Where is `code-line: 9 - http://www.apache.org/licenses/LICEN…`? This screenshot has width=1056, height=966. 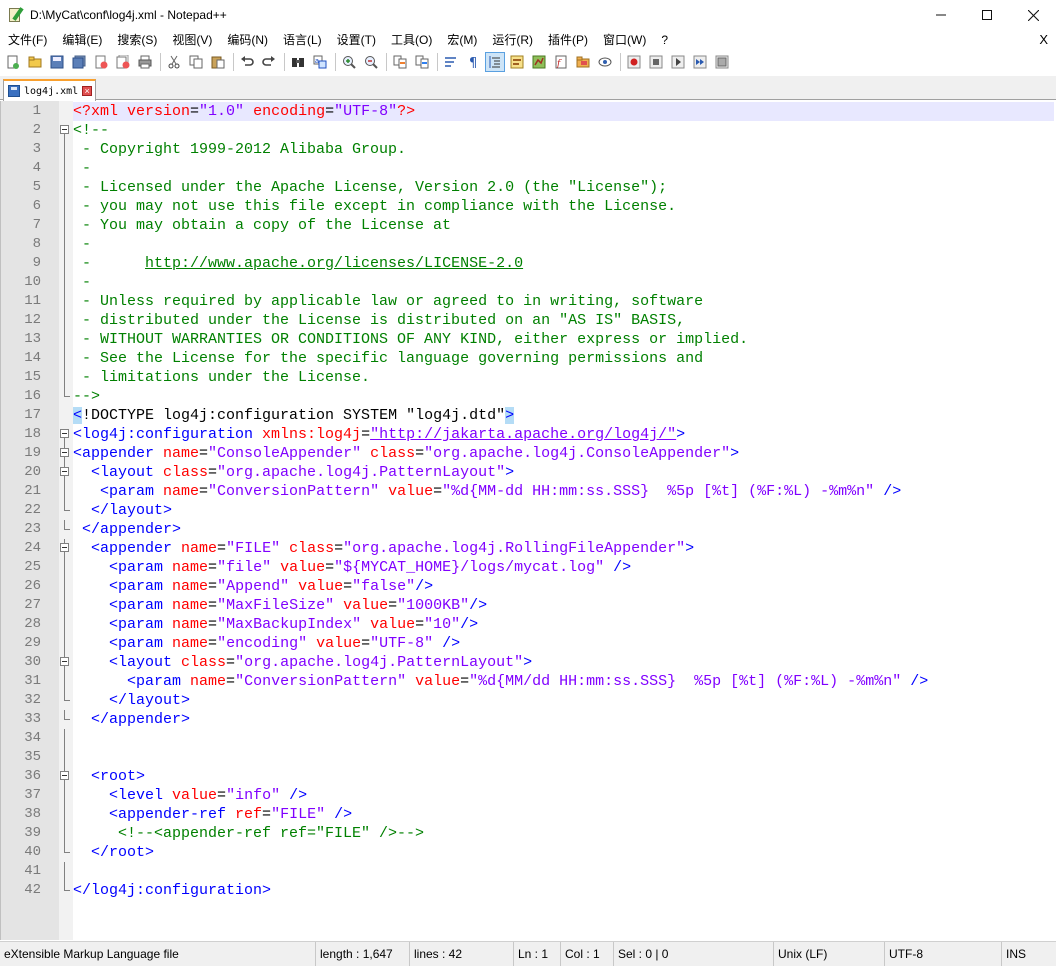 code-line: 9 - http://www.apache.org/licenses/LICEN… is located at coordinates (543, 263).